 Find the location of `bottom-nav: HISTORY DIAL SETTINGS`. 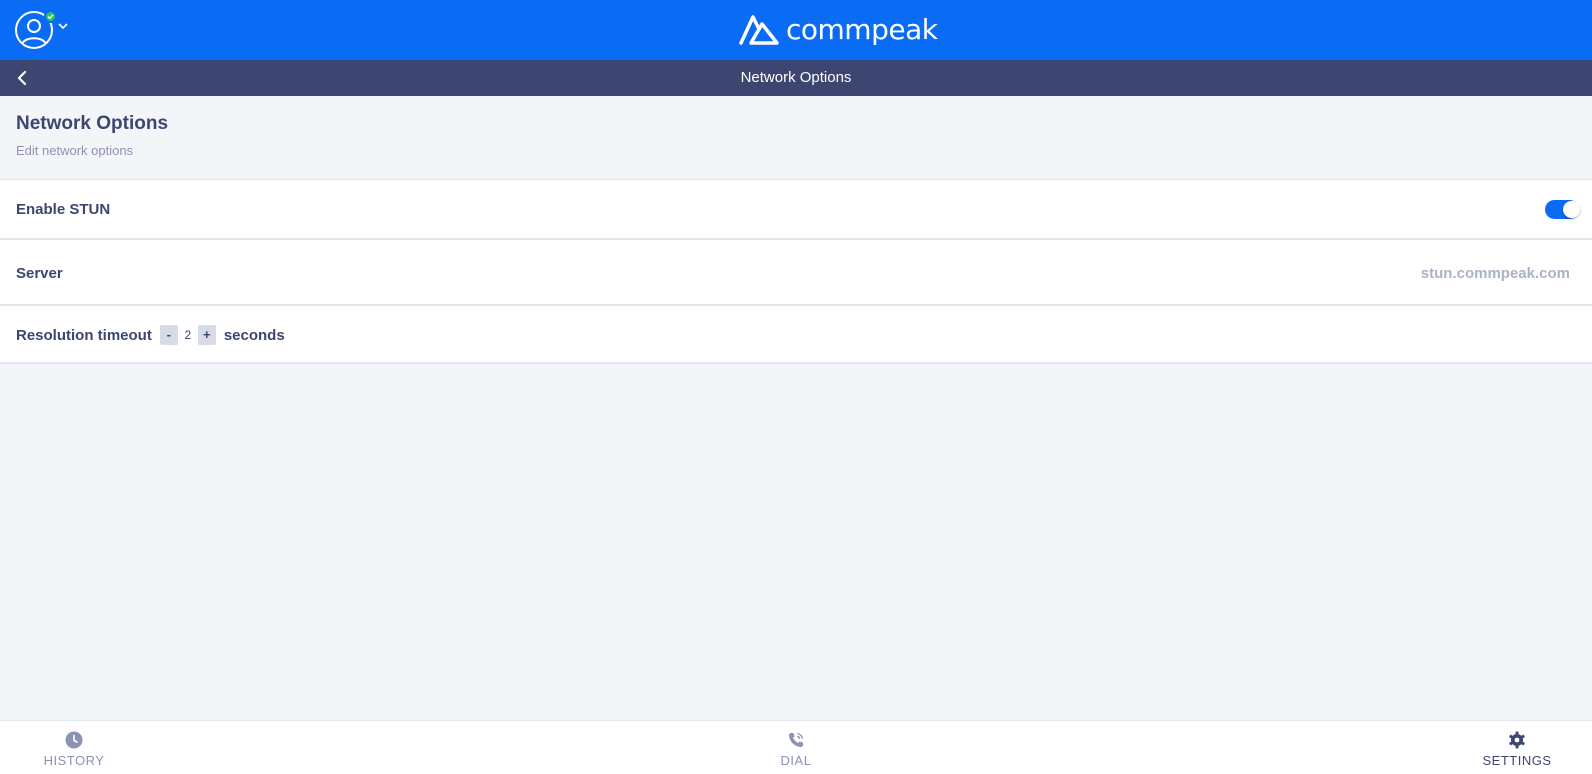

bottom-nav: HISTORY DIAL SETTINGS is located at coordinates (796, 747).